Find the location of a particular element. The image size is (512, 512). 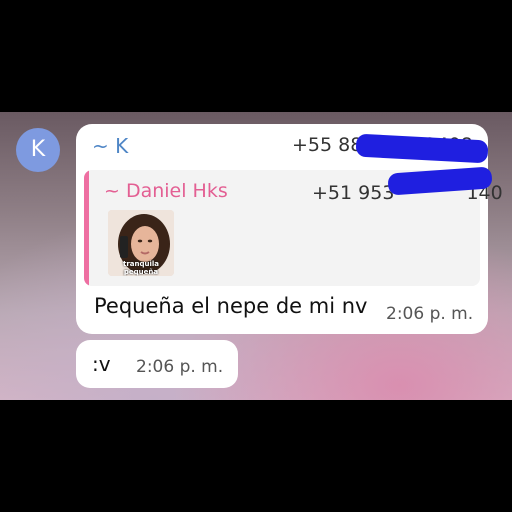

sticker-thumbnail: tranquila pequeña is located at coordinates (141, 243).